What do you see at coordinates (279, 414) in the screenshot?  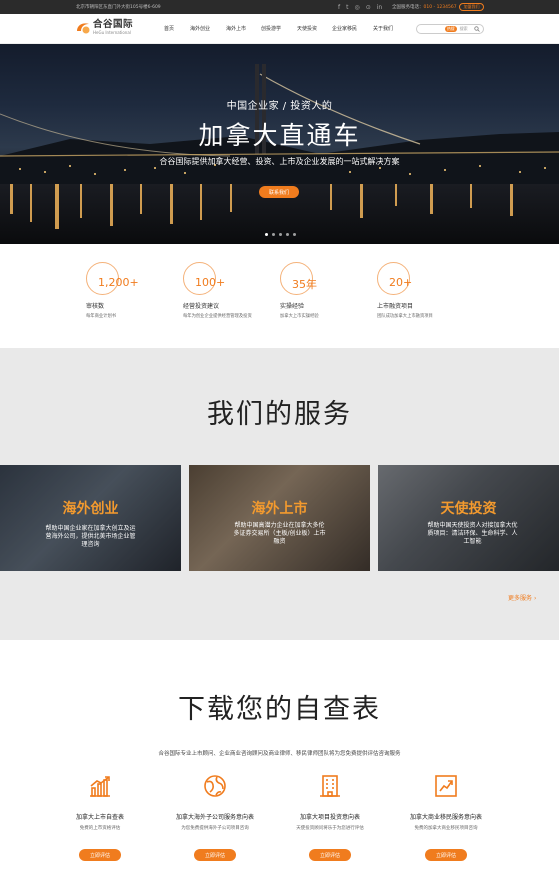 I see `services-title: 我们的服务` at bounding box center [279, 414].